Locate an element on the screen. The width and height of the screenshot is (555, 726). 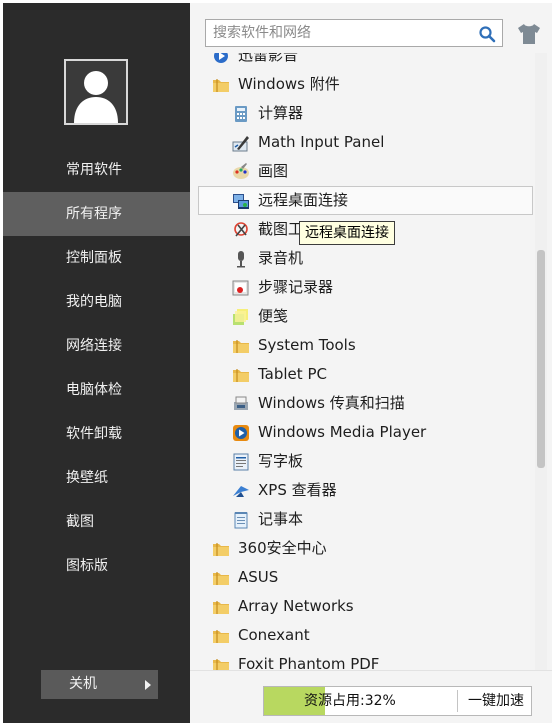
program-label: 迅雷影音 is located at coordinates (268, 58).